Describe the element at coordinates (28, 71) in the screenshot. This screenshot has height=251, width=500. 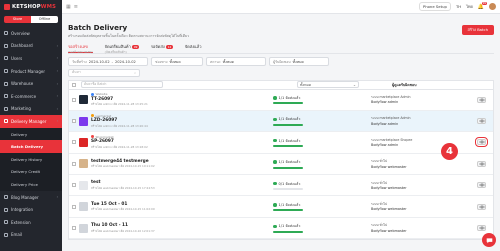
I see `sidebar-item-label: Product Manager` at that location.